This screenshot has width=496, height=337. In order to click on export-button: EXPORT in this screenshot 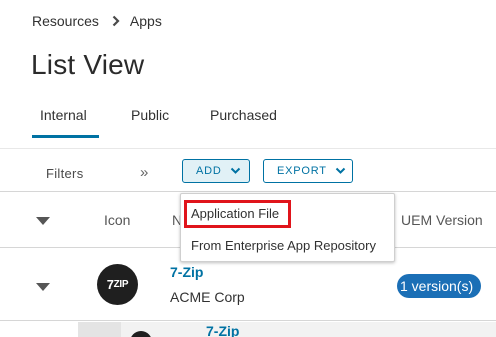, I will do `click(308, 171)`.